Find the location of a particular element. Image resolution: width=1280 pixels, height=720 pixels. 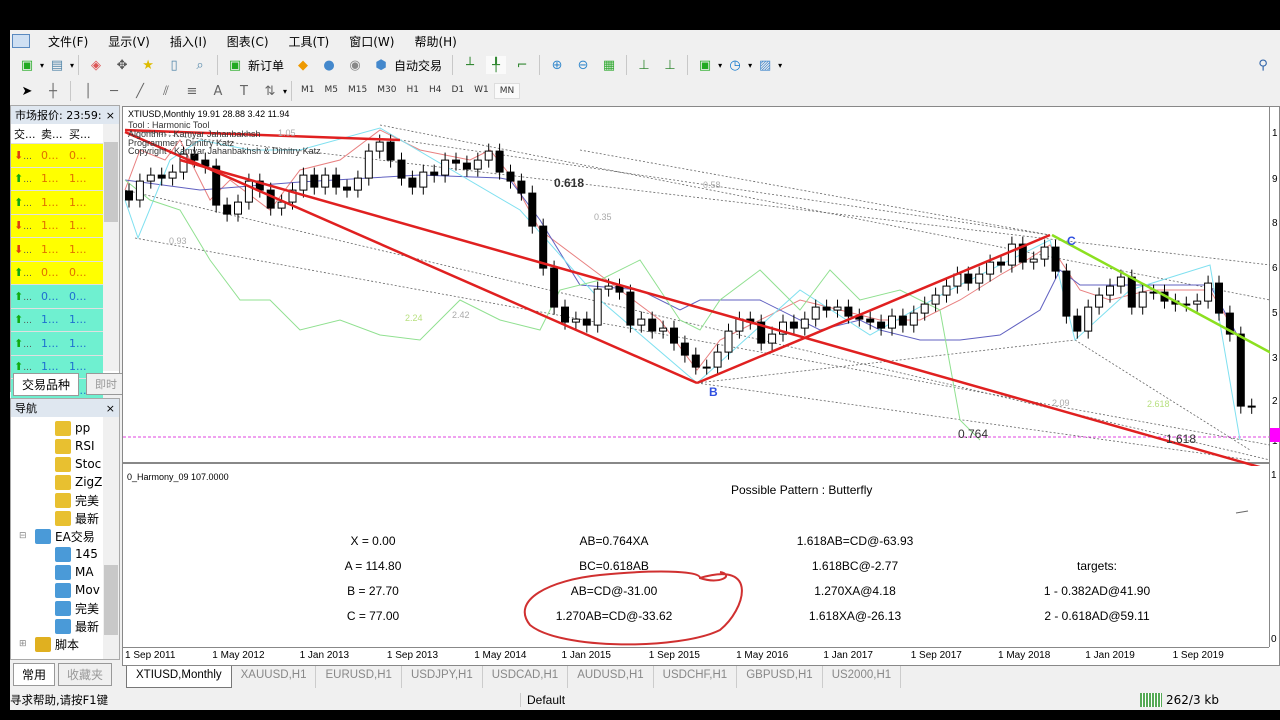

harmony-value: AB=CD@-31.00 is located at coordinates (614, 591).